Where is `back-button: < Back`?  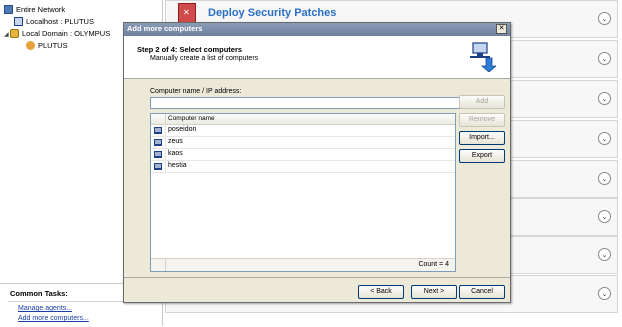 back-button: < Back is located at coordinates (381, 292).